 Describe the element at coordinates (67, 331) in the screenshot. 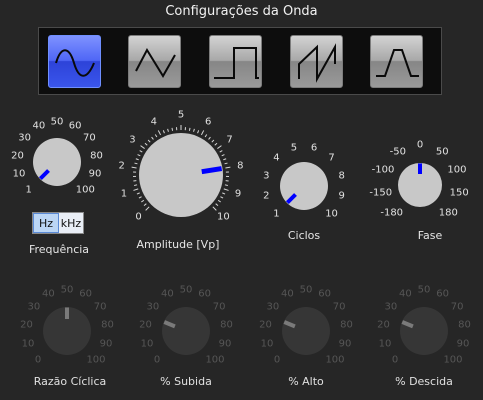

I see `razao_ciclica-dial` at that location.